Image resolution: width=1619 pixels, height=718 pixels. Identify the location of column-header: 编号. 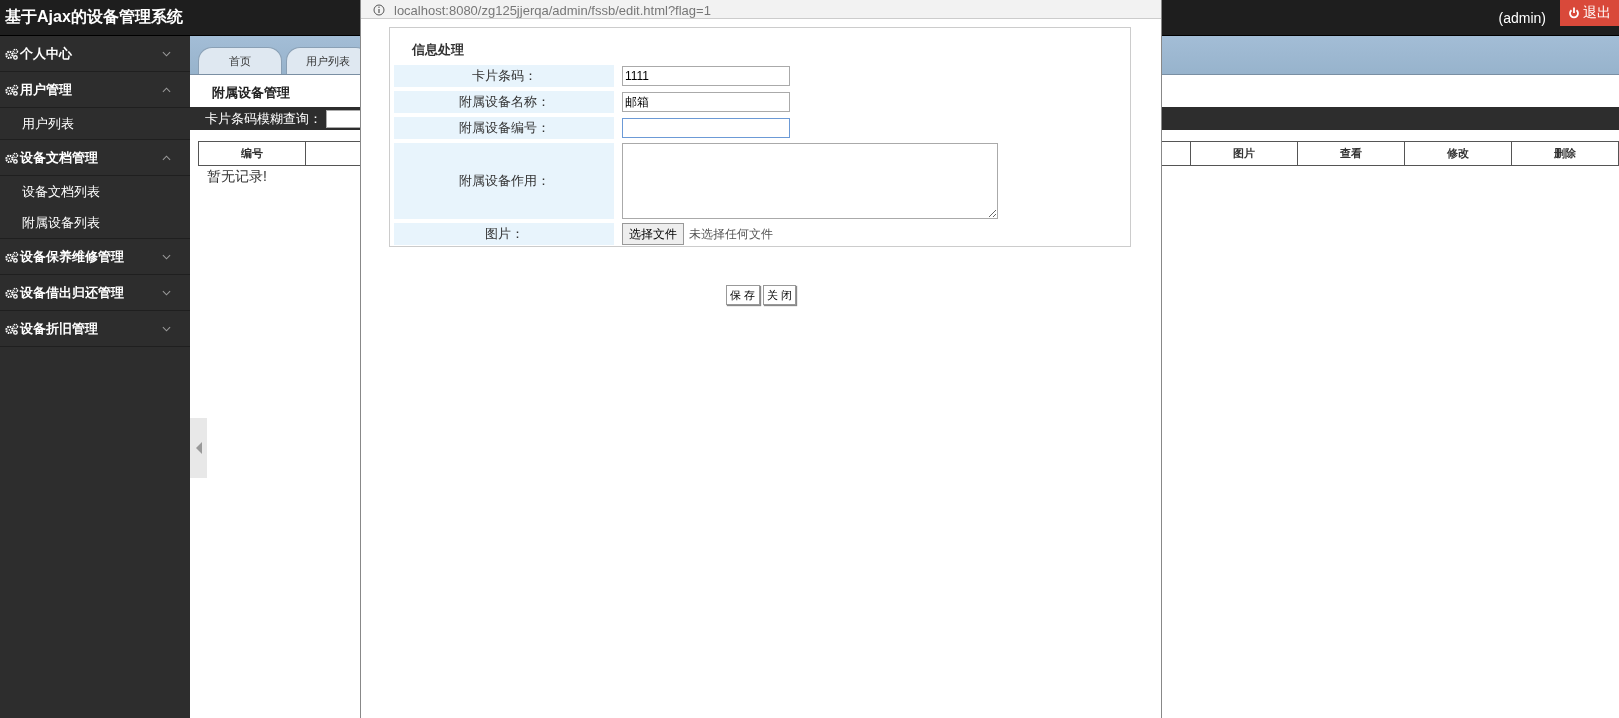
(252, 153).